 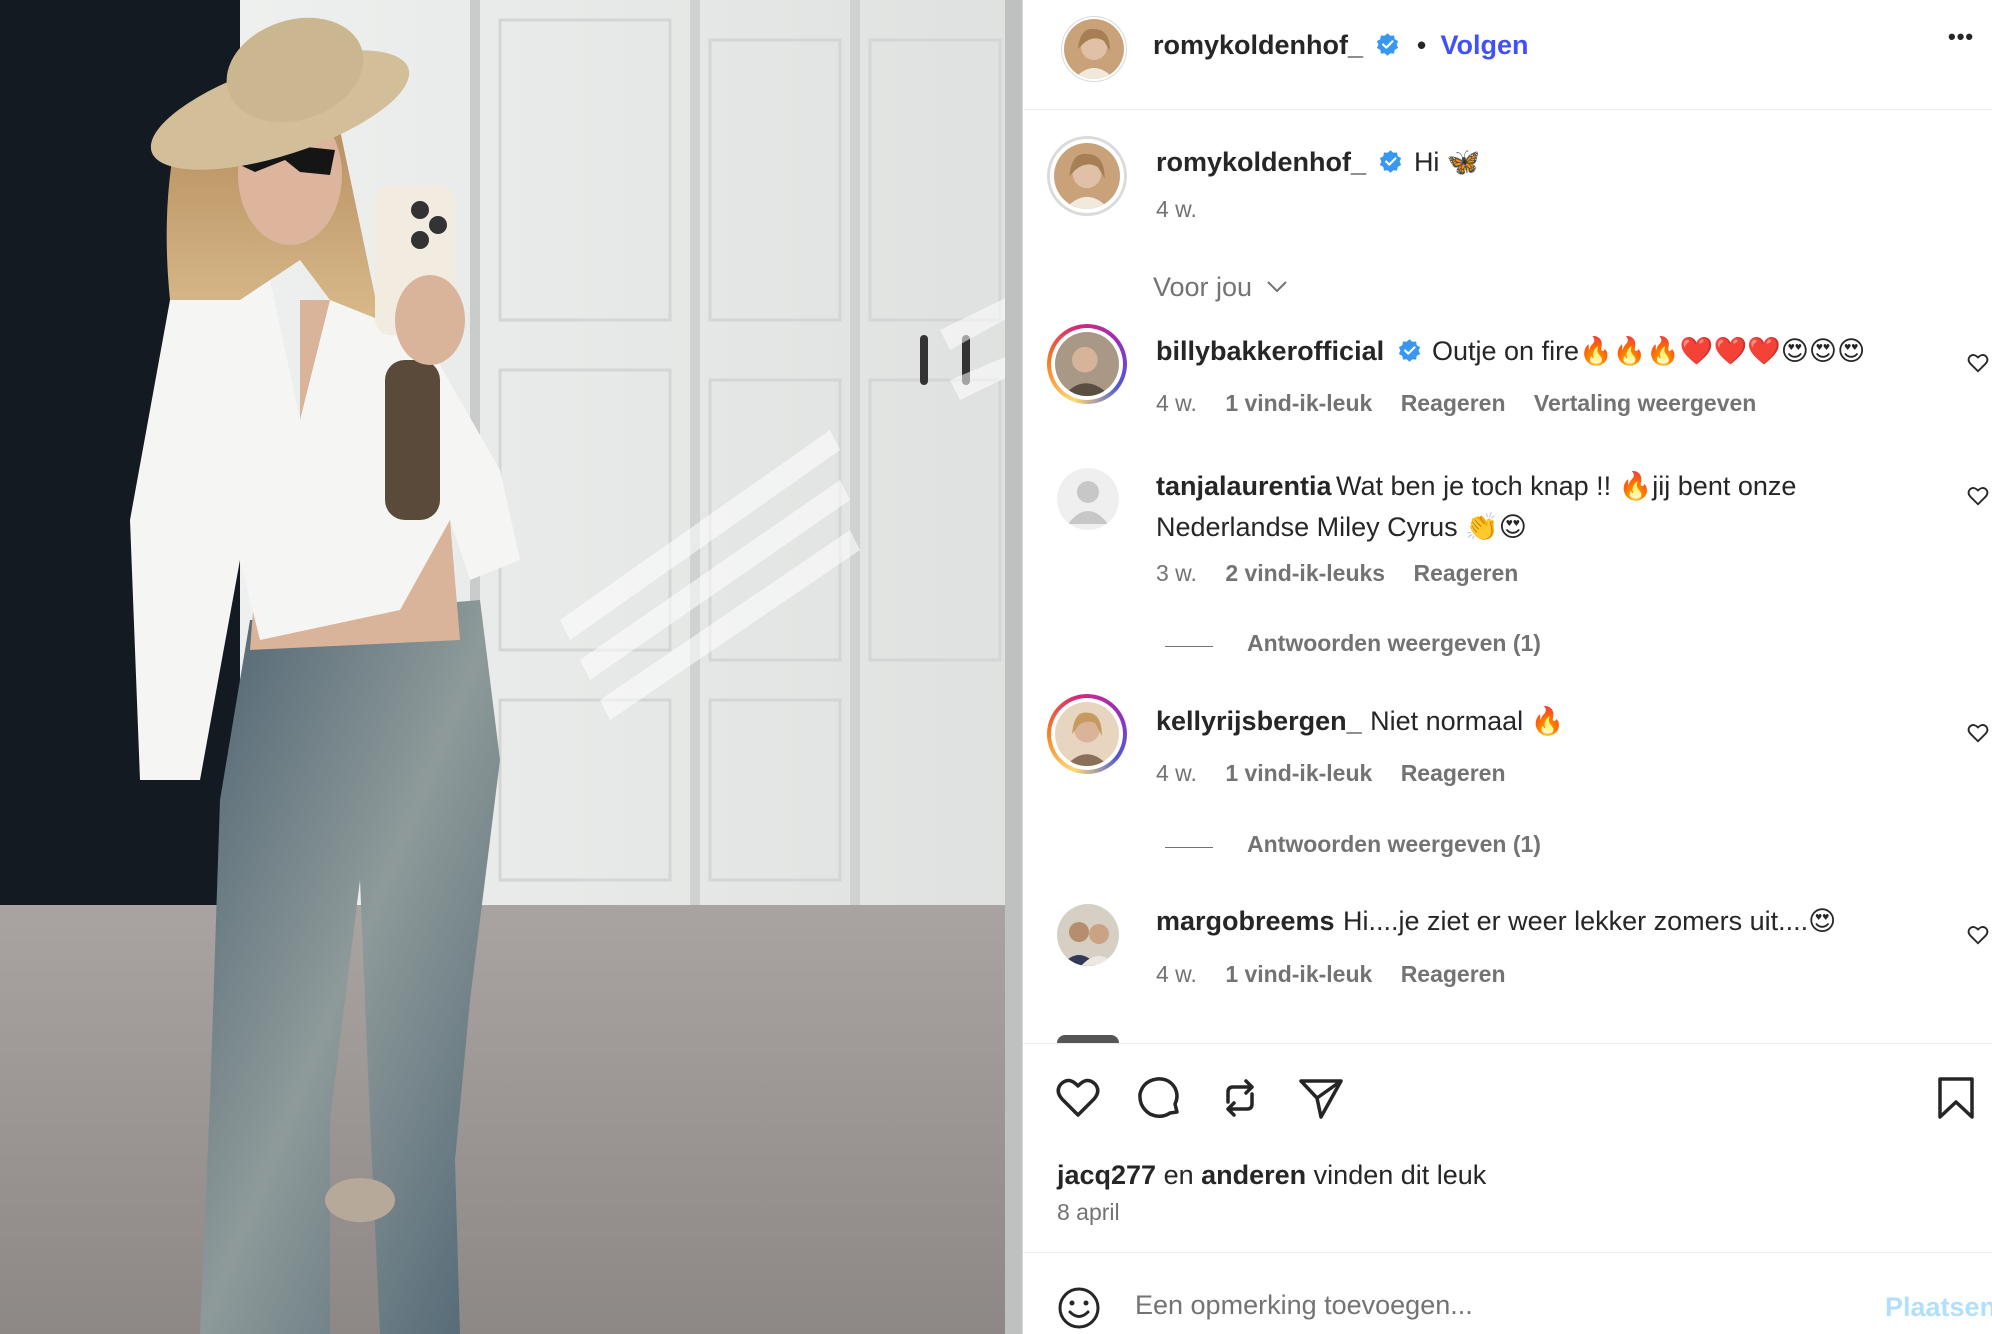 I want to click on caption-avatar, so click(x=1087, y=176).